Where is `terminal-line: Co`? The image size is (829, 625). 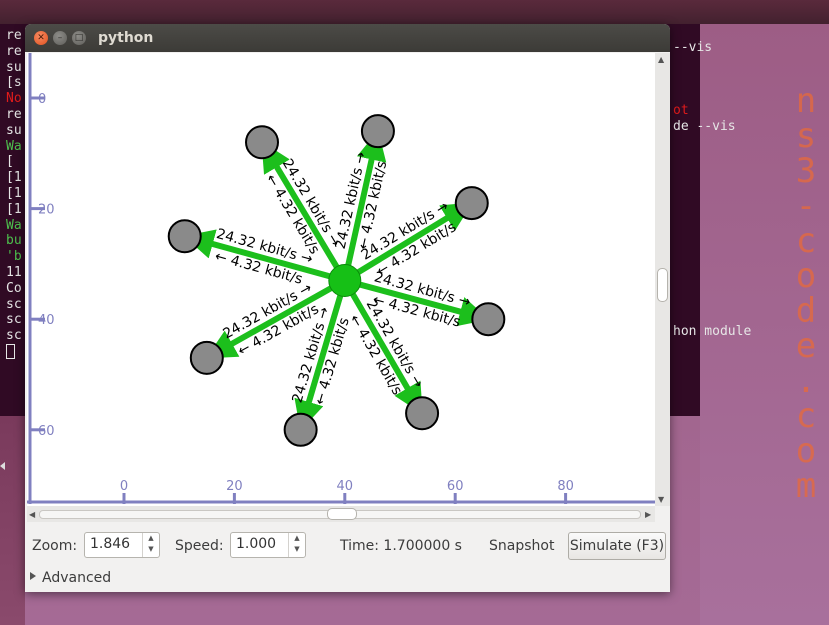
terminal-line: Co is located at coordinates (14, 288).